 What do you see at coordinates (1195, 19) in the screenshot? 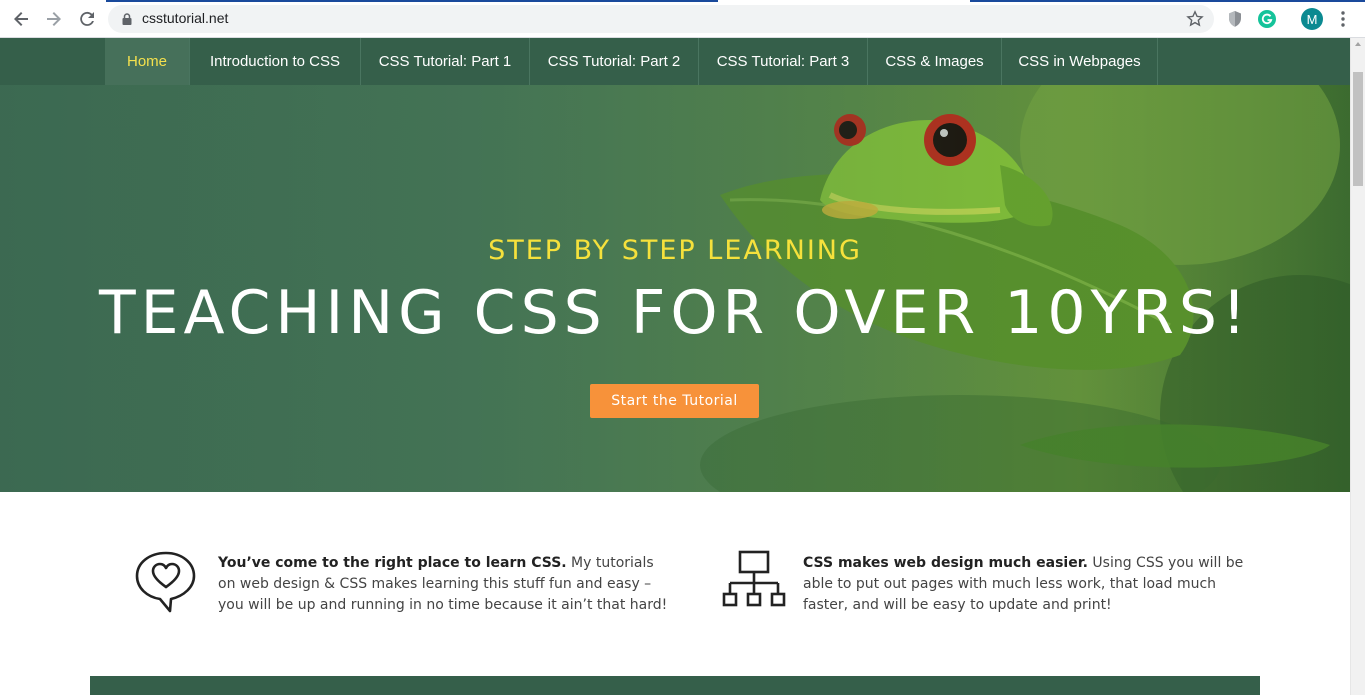
I see `star-icon` at bounding box center [1195, 19].